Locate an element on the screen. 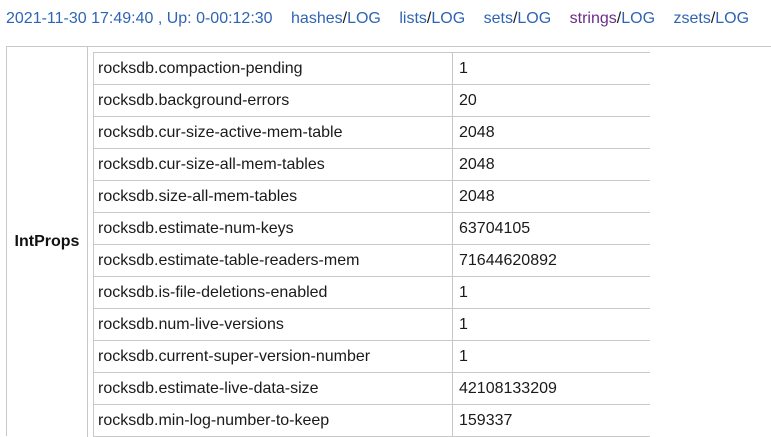  table-row: rocksdb.cur-size-active-mem-table 2048 is located at coordinates (373, 133).